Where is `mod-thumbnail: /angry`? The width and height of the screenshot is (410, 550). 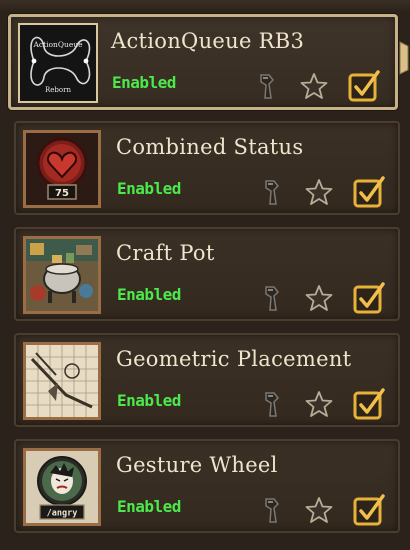
mod-thumbnail: /angry is located at coordinates (62, 487).